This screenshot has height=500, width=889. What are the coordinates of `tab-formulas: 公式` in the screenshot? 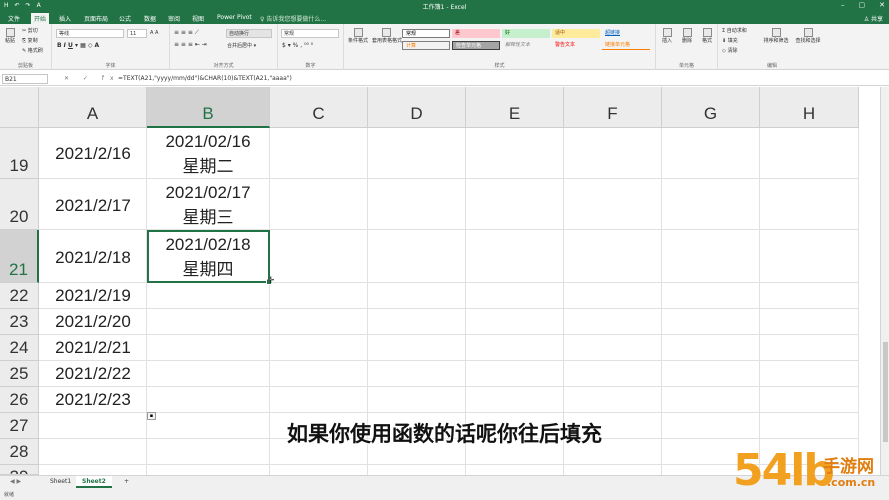 It's located at (125, 18).